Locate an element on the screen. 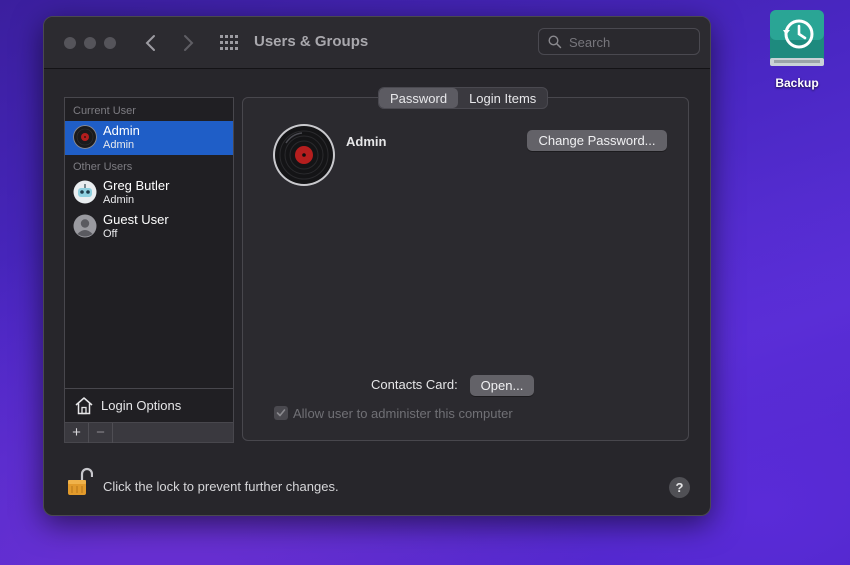 This screenshot has height=565, width=850. show-all-button is located at coordinates (229, 43).